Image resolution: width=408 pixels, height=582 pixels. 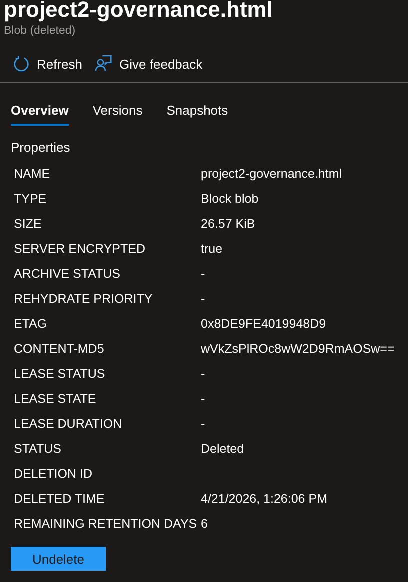 I want to click on property-label: SIZE, so click(x=28, y=223).